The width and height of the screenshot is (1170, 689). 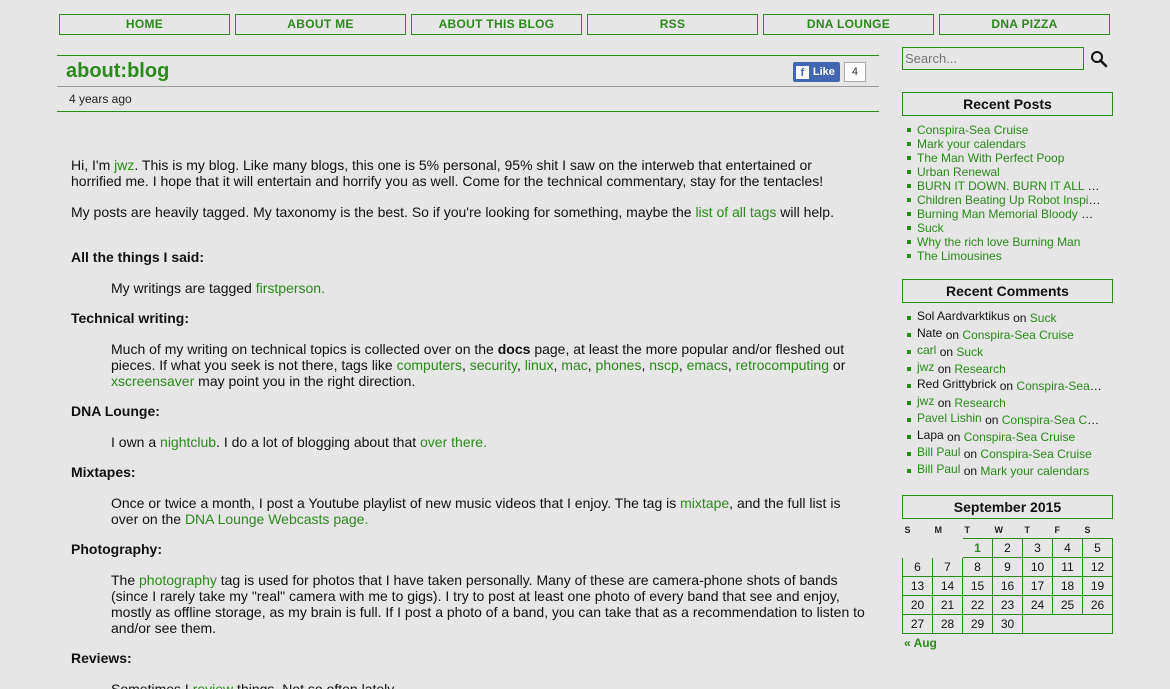 What do you see at coordinates (1008, 547) in the screenshot?
I see `calendar-week: 12345` at bounding box center [1008, 547].